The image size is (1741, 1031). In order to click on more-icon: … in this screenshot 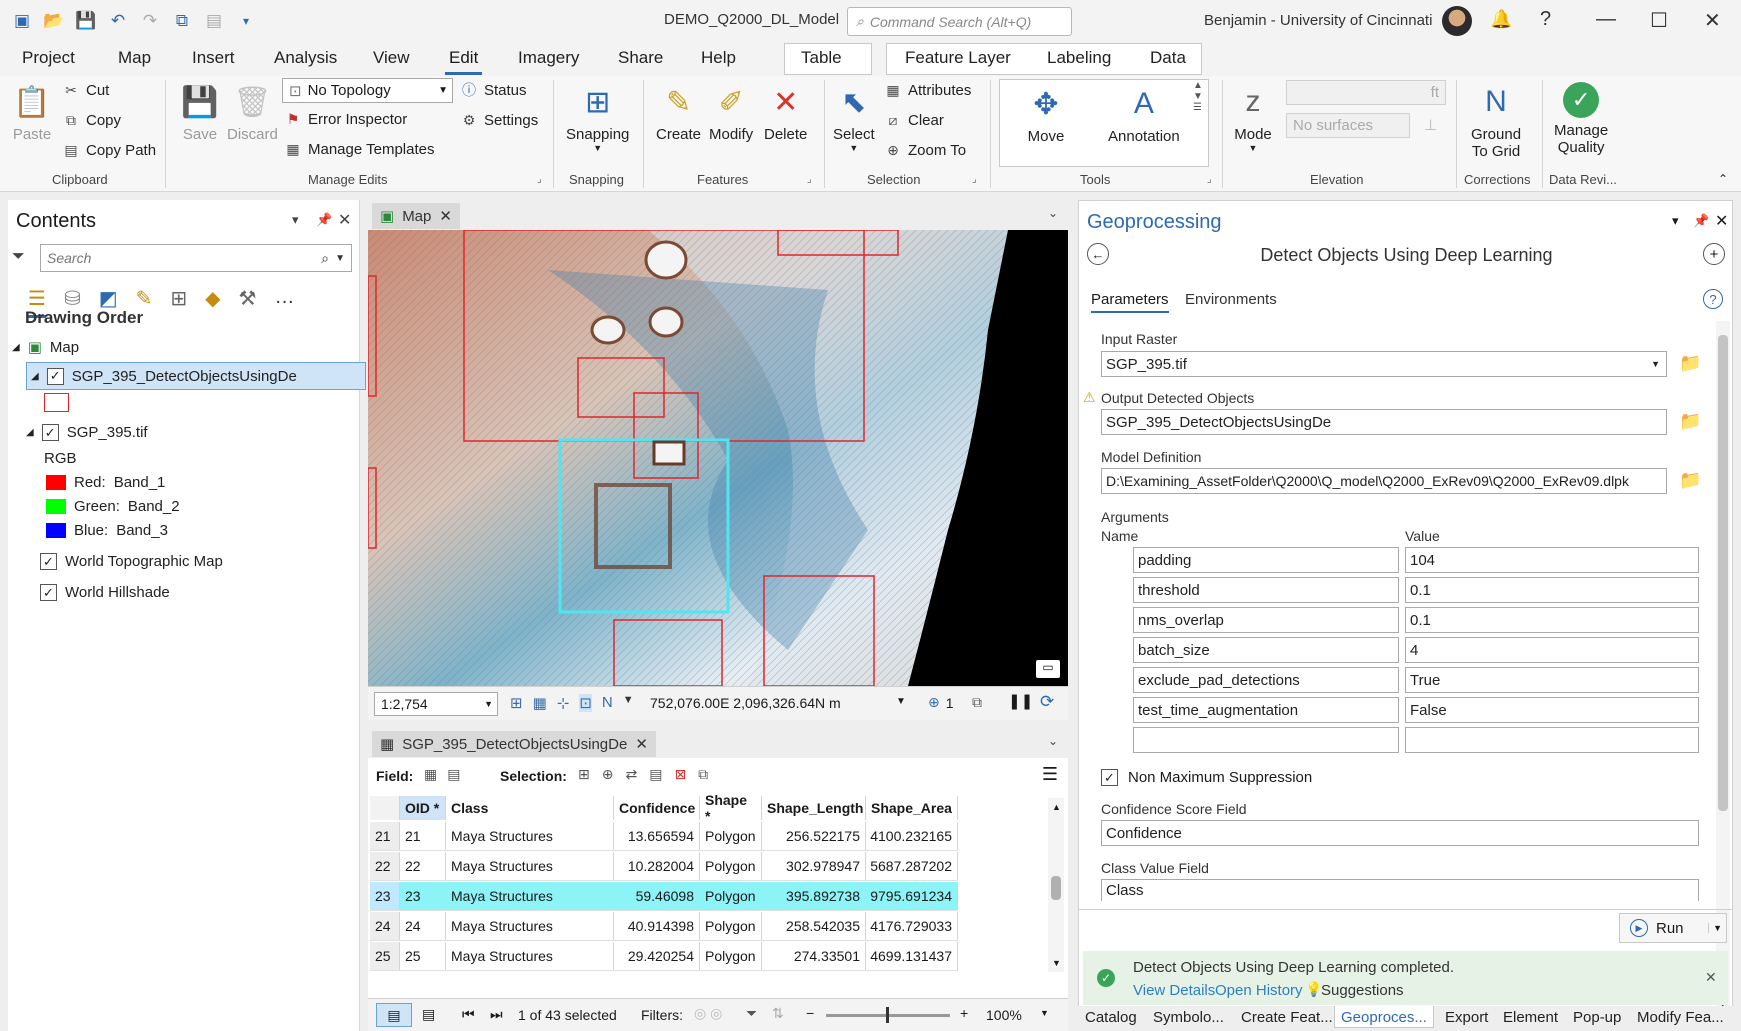, I will do `click(284, 302)`.